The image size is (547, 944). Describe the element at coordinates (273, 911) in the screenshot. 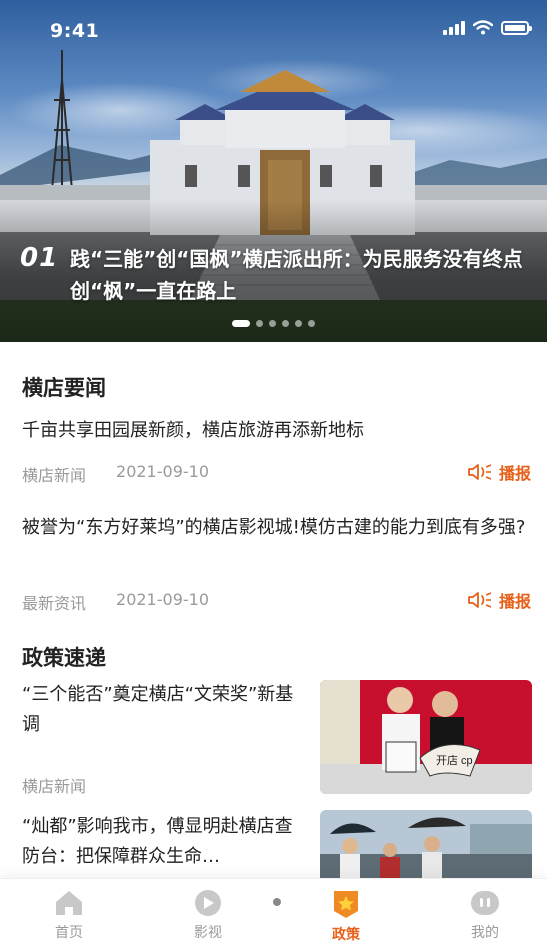

I see `bottom-tab-bar: 首页 影视 政策 我的` at that location.